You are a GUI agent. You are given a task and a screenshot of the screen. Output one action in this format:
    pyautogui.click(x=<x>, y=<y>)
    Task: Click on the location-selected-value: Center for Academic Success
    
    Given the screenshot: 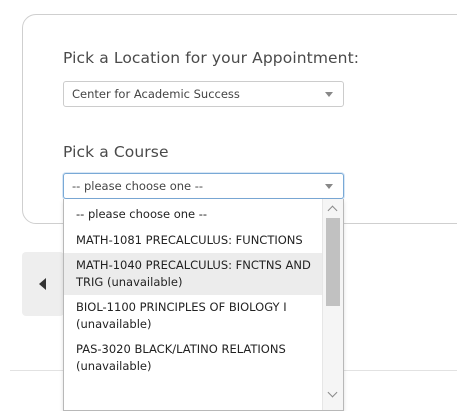 What is the action you would take?
    pyautogui.click(x=156, y=94)
    